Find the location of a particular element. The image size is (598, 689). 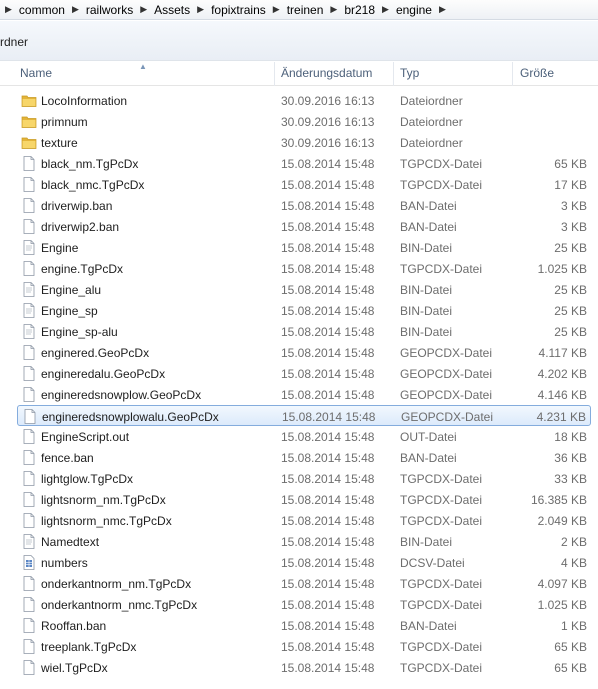

file-name: Engine is located at coordinates (60, 248).